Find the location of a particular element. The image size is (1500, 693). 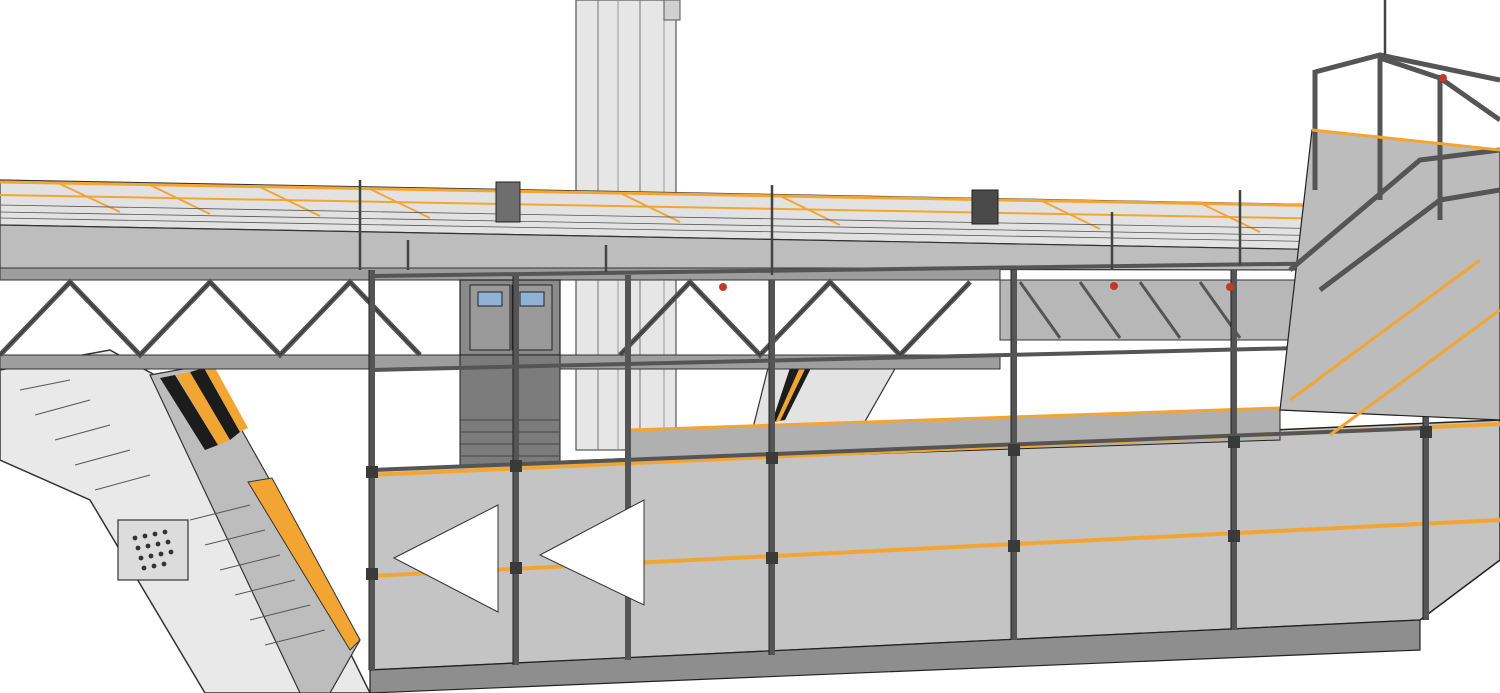

double-door-with-windows is located at coordinates (510, 372).